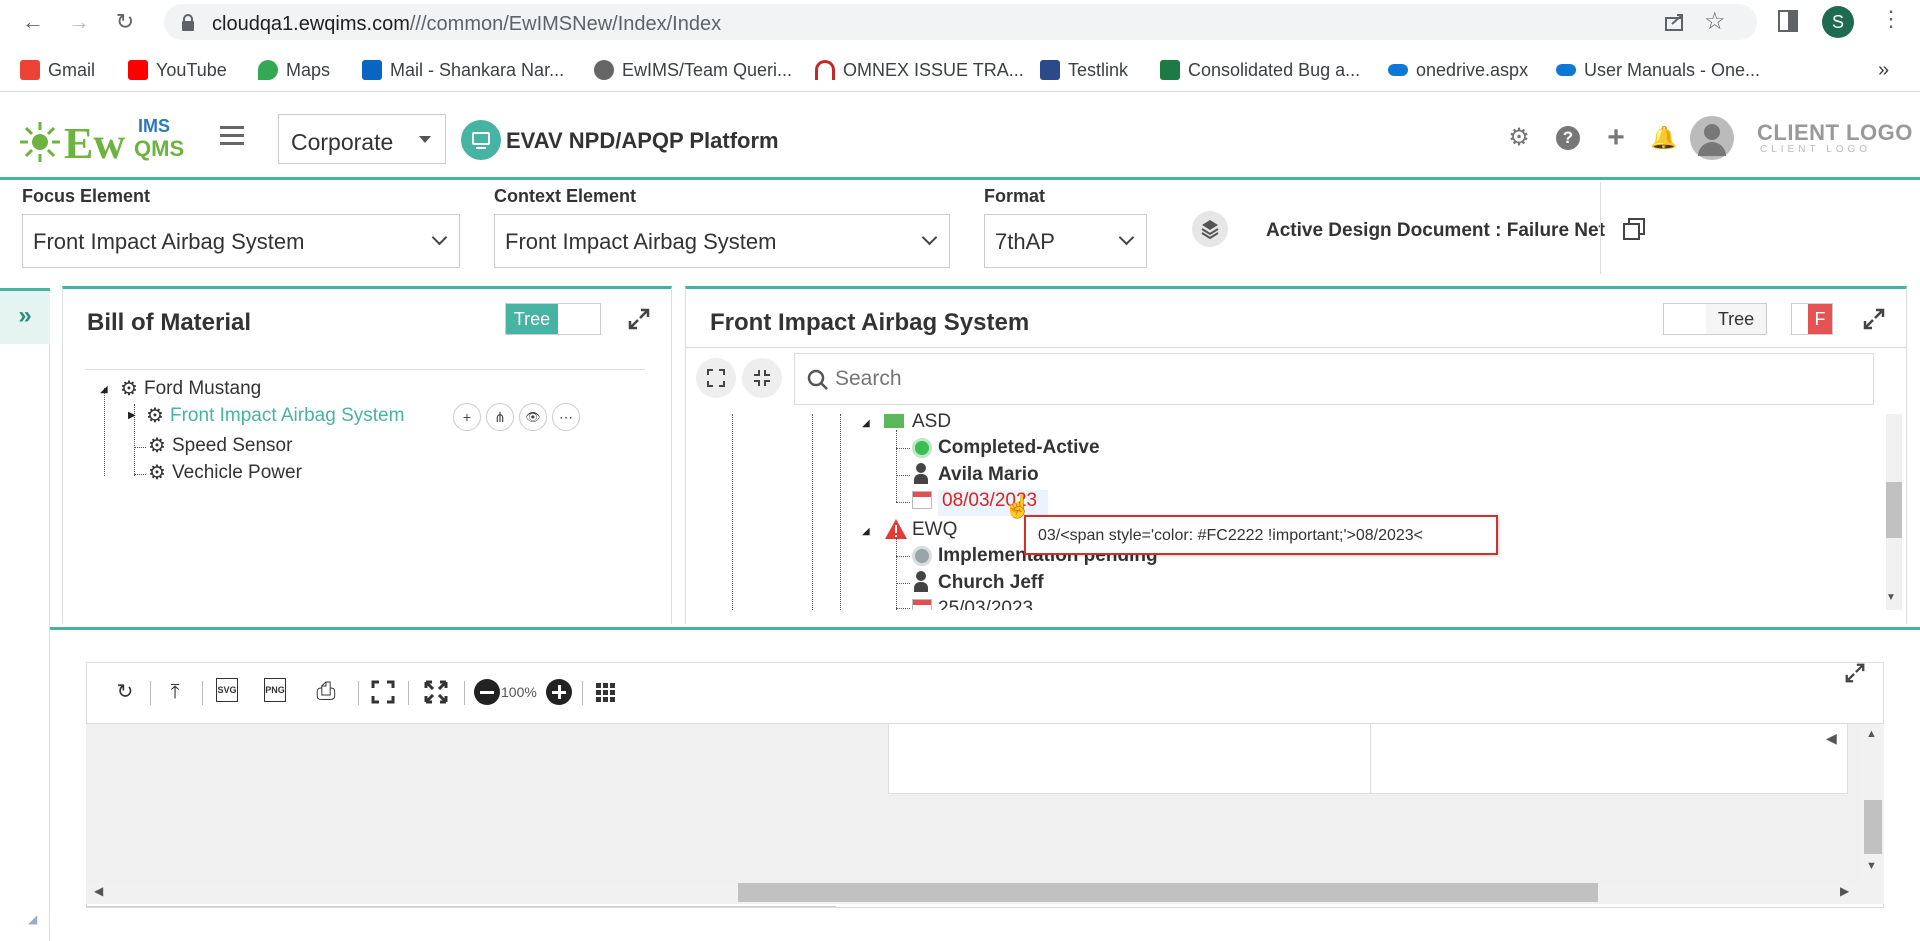  I want to click on bom-node-front-impact-airbag: ⚙ Front Impact Airbag System, so click(275, 416).